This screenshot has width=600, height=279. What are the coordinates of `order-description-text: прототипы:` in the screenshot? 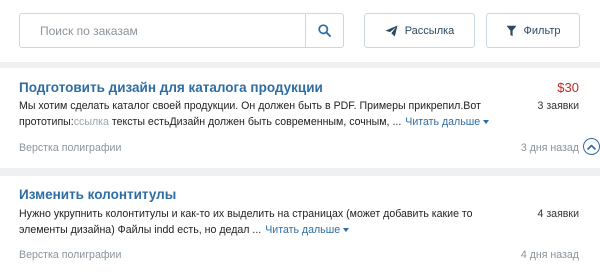 It's located at (46, 122).